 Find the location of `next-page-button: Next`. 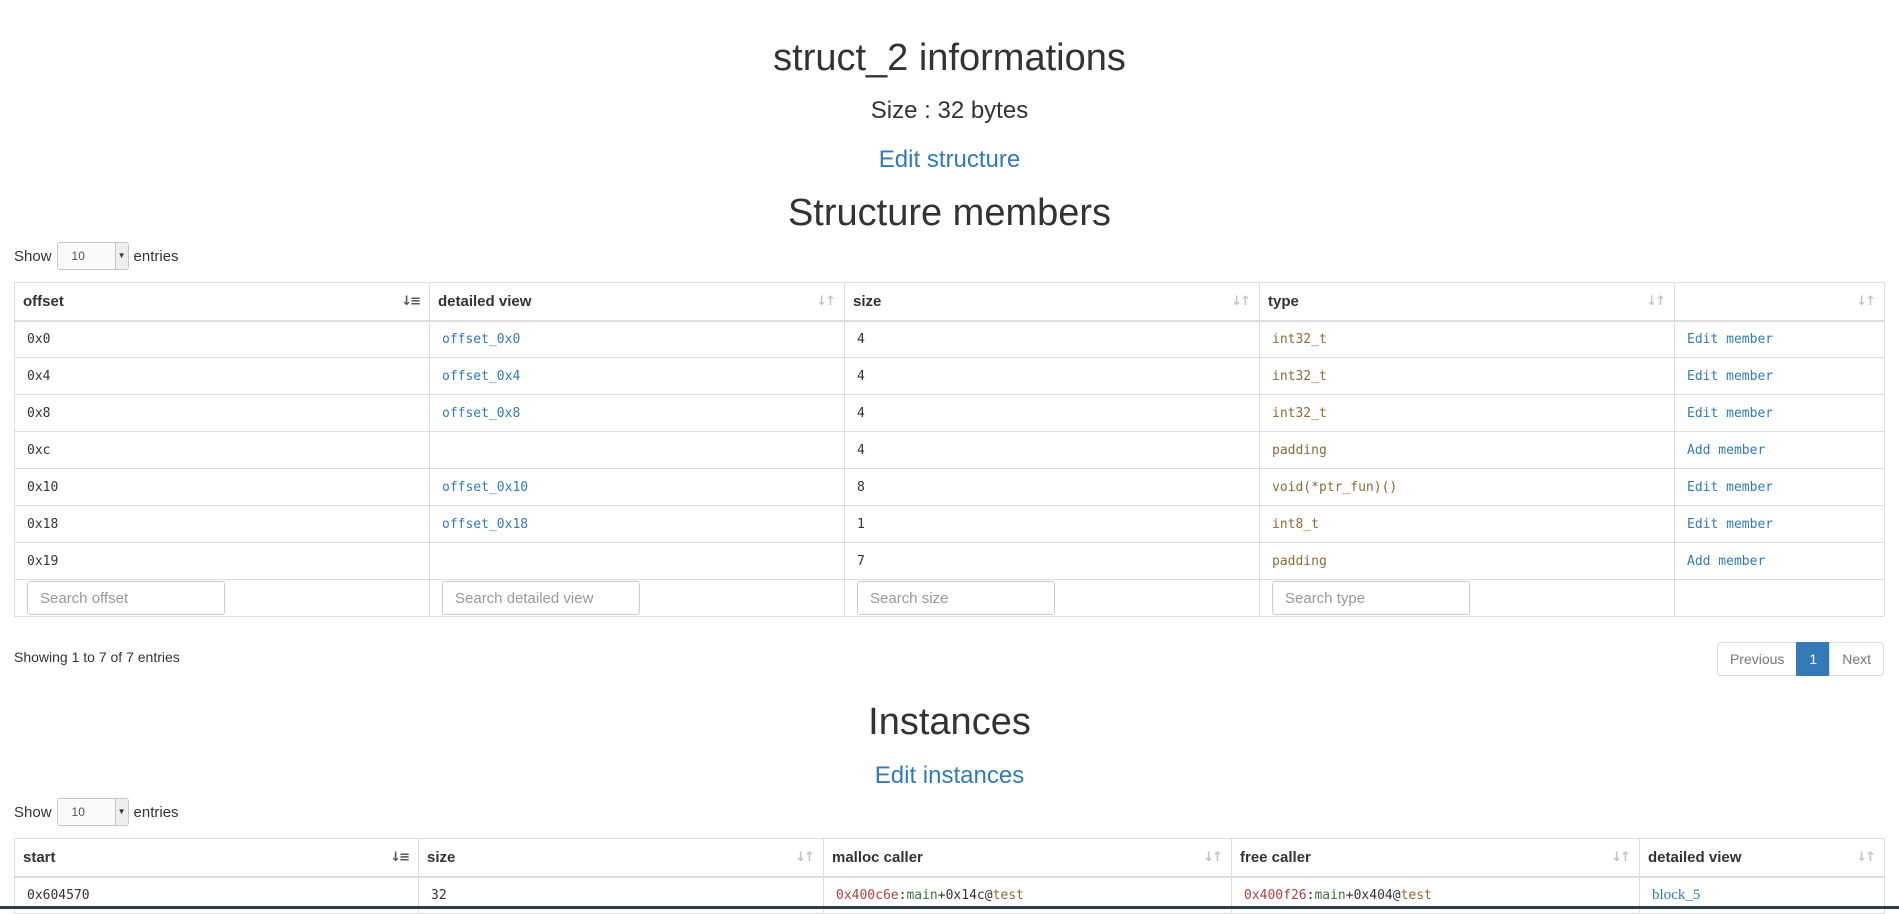

next-page-button: Next is located at coordinates (1856, 659).